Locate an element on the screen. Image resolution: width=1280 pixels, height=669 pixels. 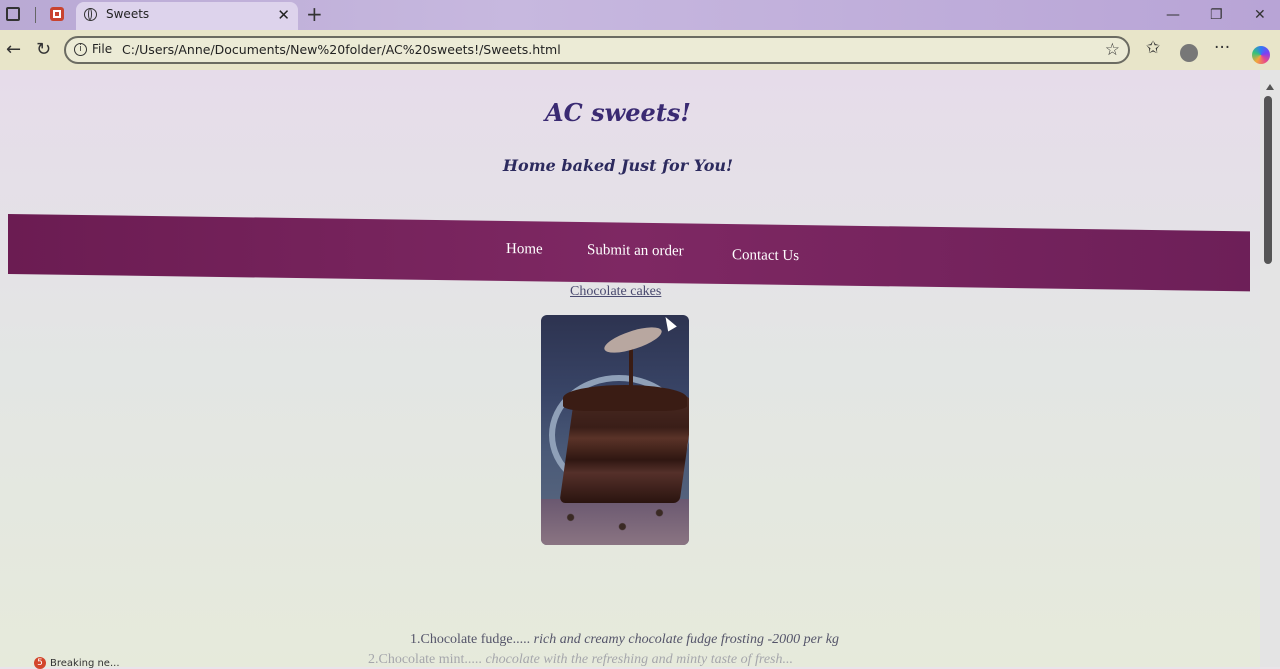
tab-separator is located at coordinates (35, 15).